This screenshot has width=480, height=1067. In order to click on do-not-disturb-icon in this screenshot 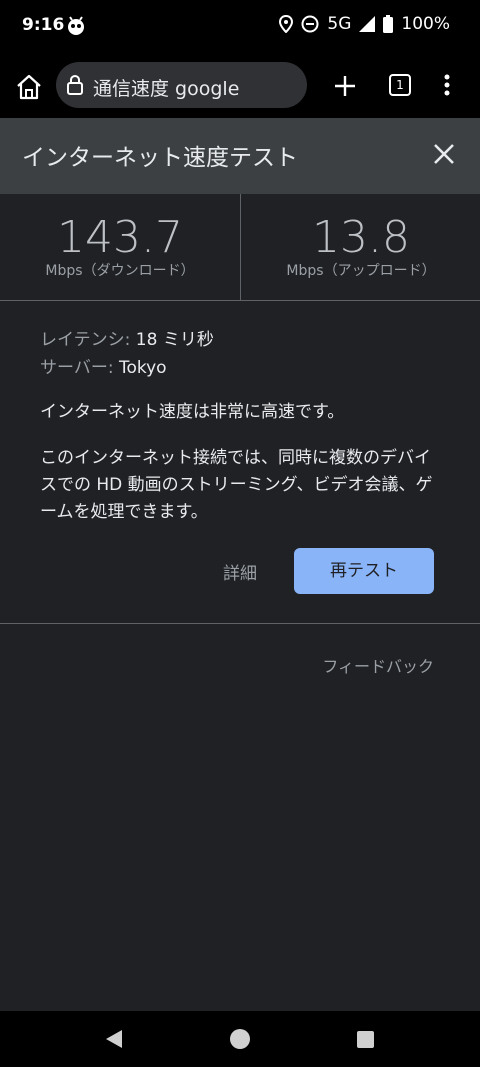, I will do `click(310, 24)`.